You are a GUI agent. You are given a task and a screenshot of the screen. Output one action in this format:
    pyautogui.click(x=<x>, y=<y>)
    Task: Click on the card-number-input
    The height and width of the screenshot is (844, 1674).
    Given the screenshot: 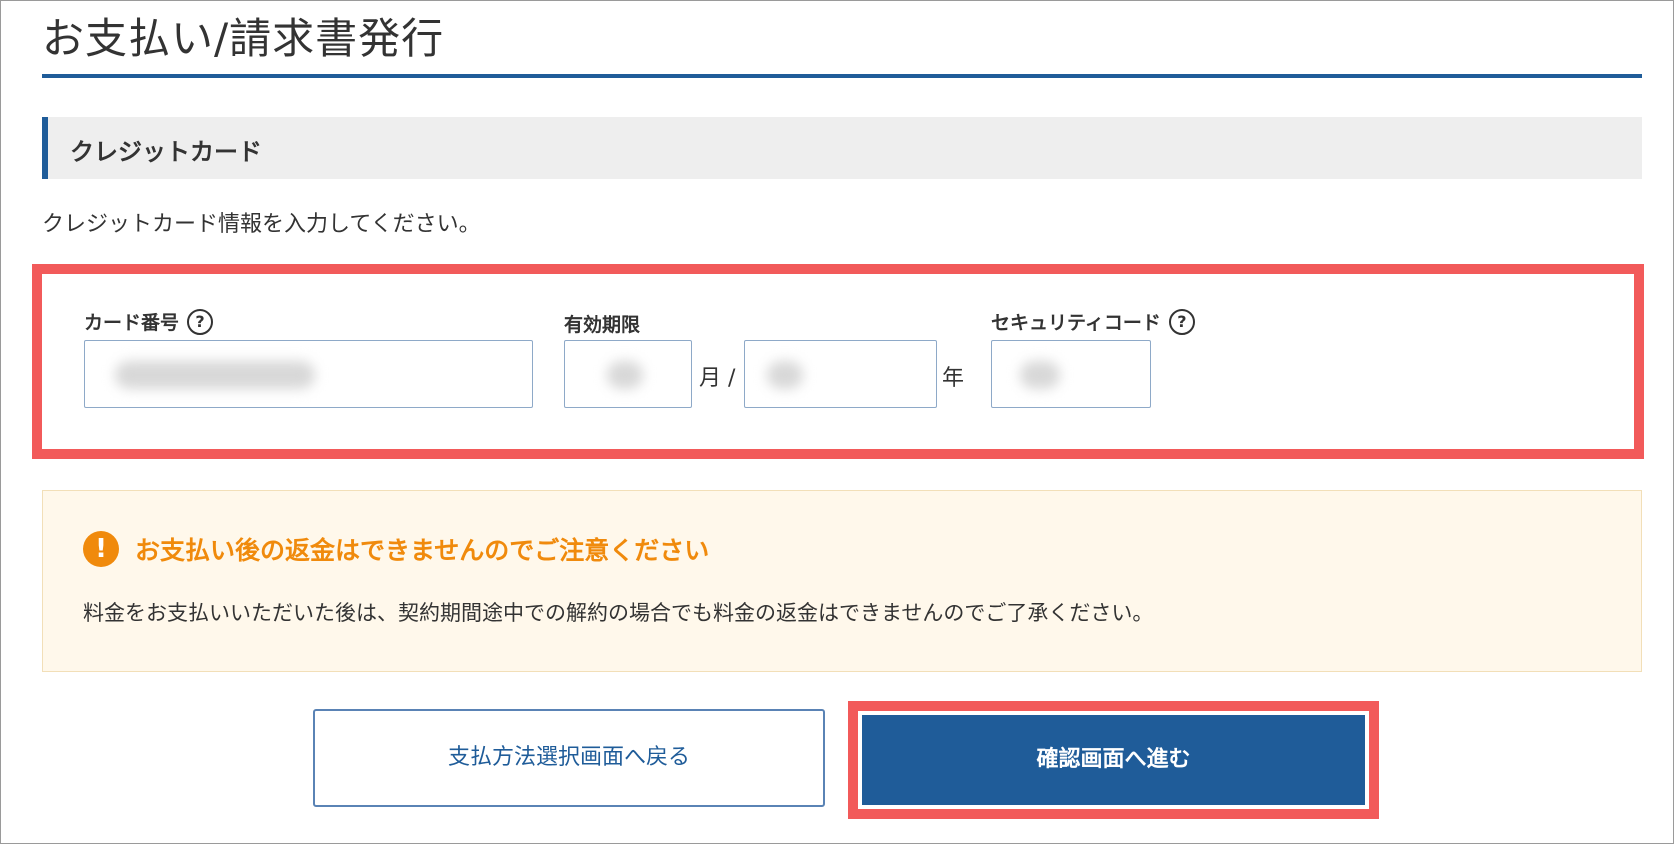 What is the action you would take?
    pyautogui.click(x=308, y=374)
    